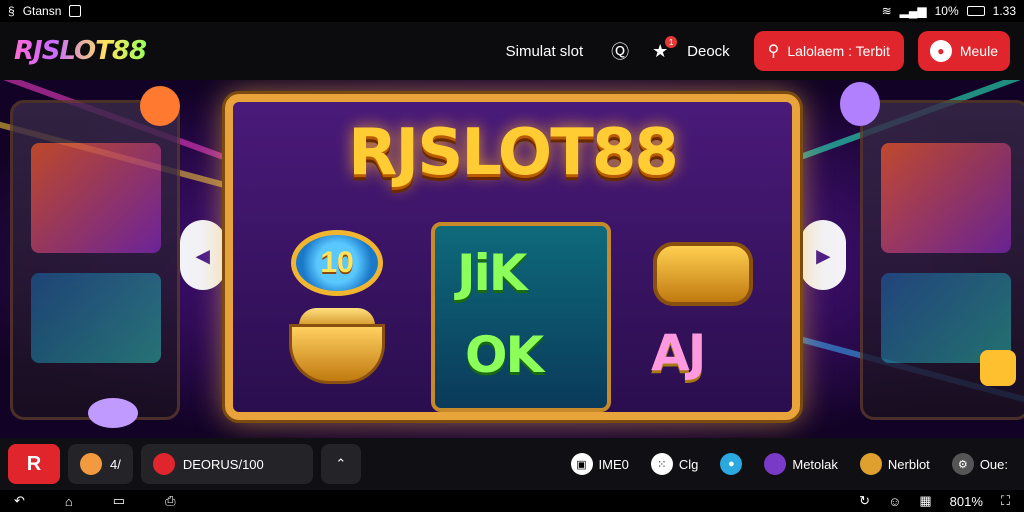 This screenshot has width=1024, height=512. I want to click on signal-icon: ▂▄▆, so click(913, 11).